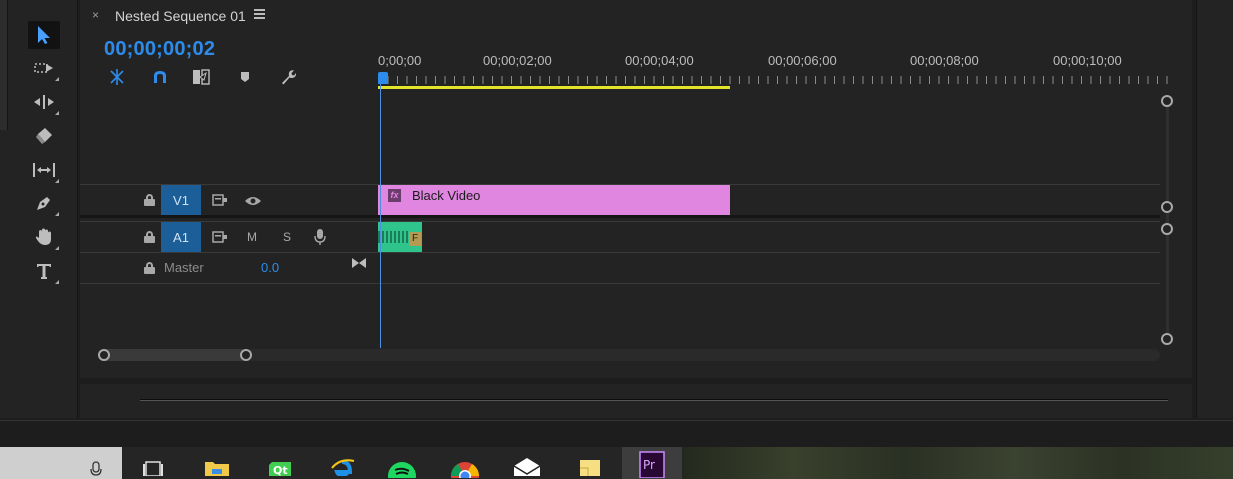 The width and height of the screenshot is (1233, 479). I want to click on razor-icon, so click(44, 136).